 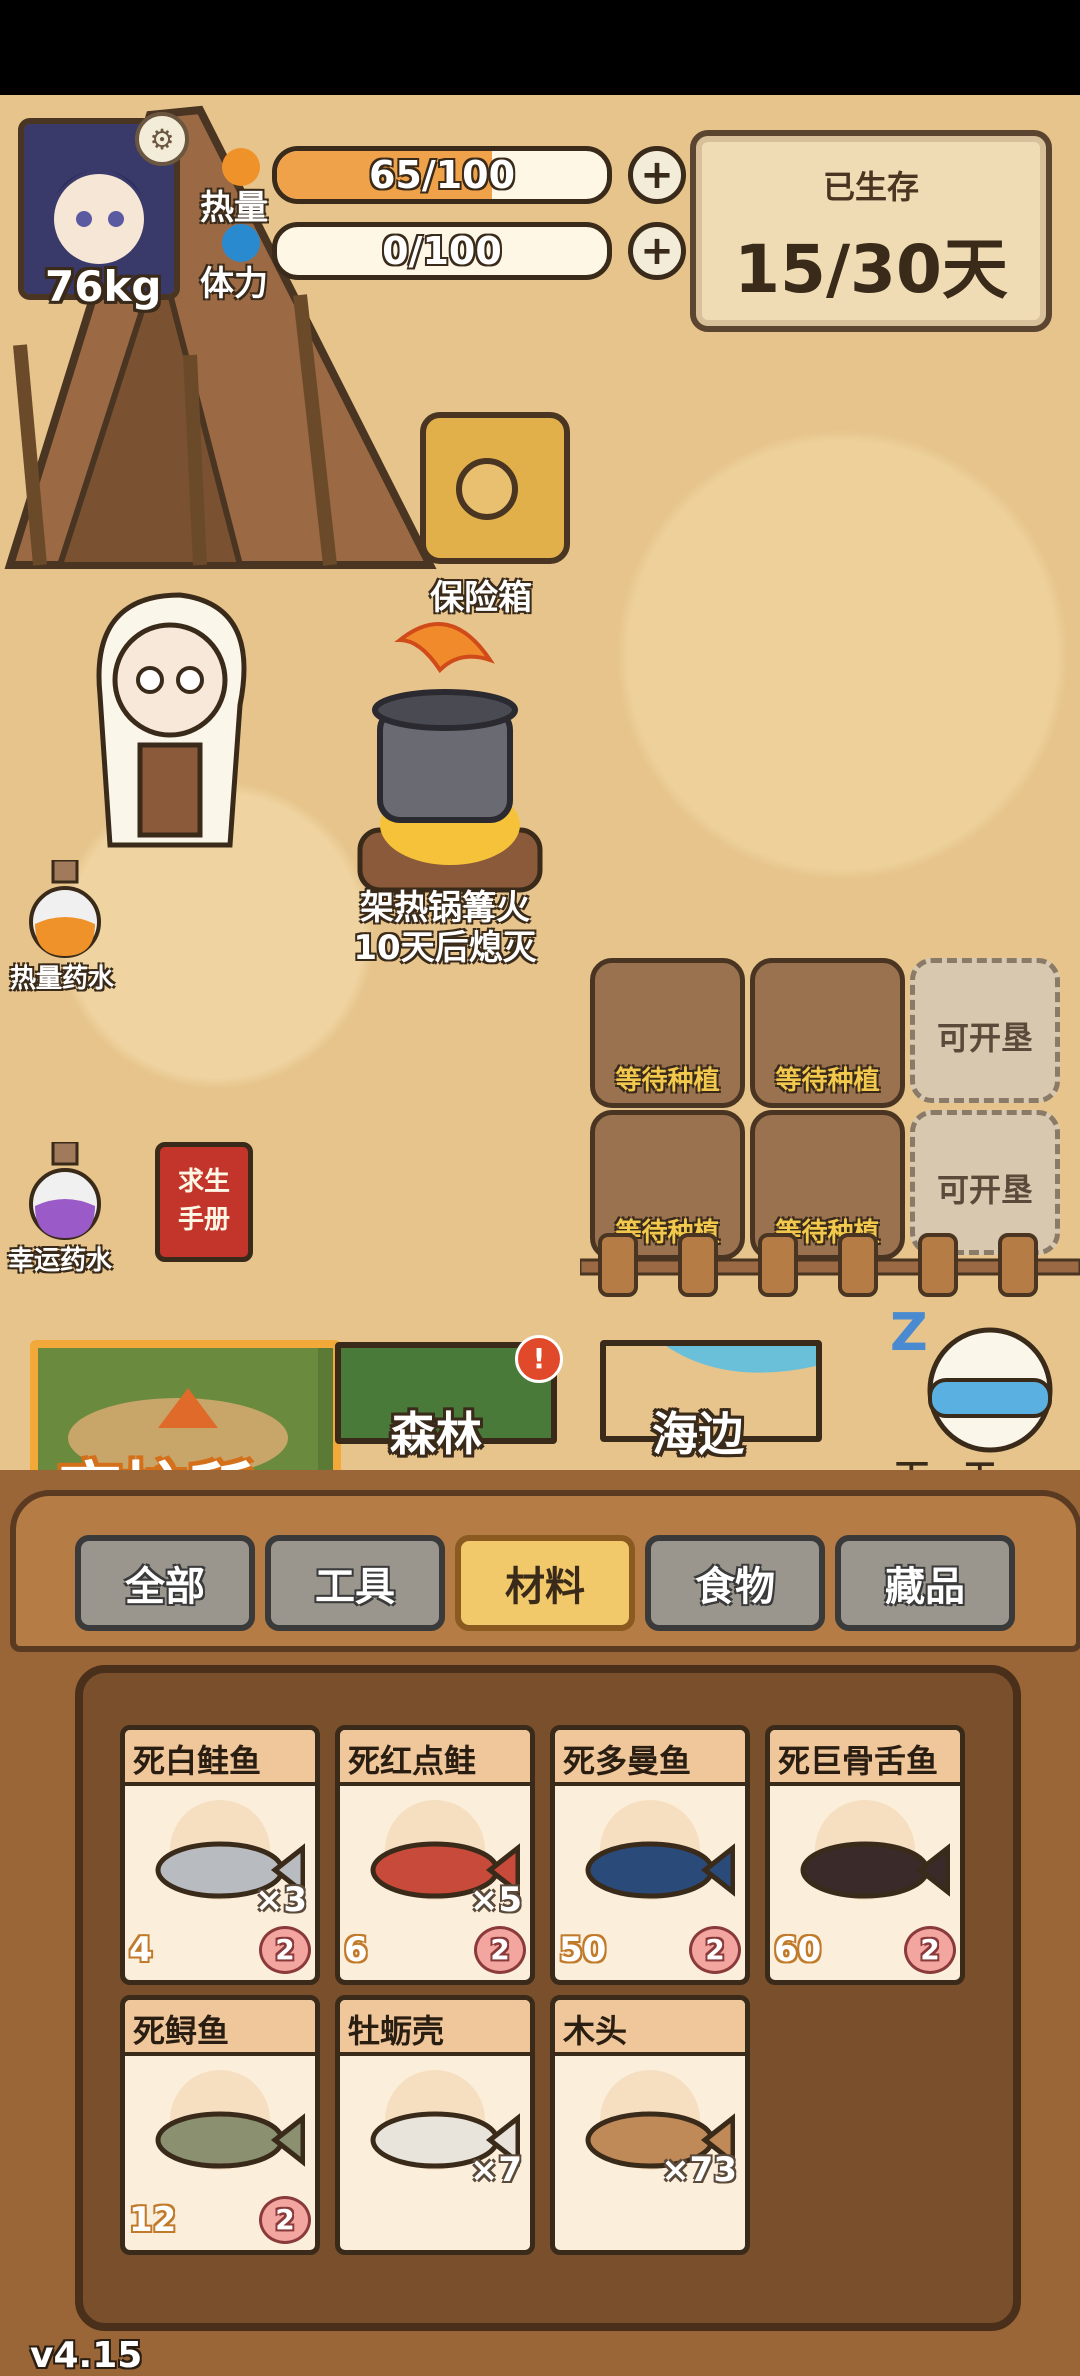 I want to click on add-heat-button: +, so click(x=657, y=175).